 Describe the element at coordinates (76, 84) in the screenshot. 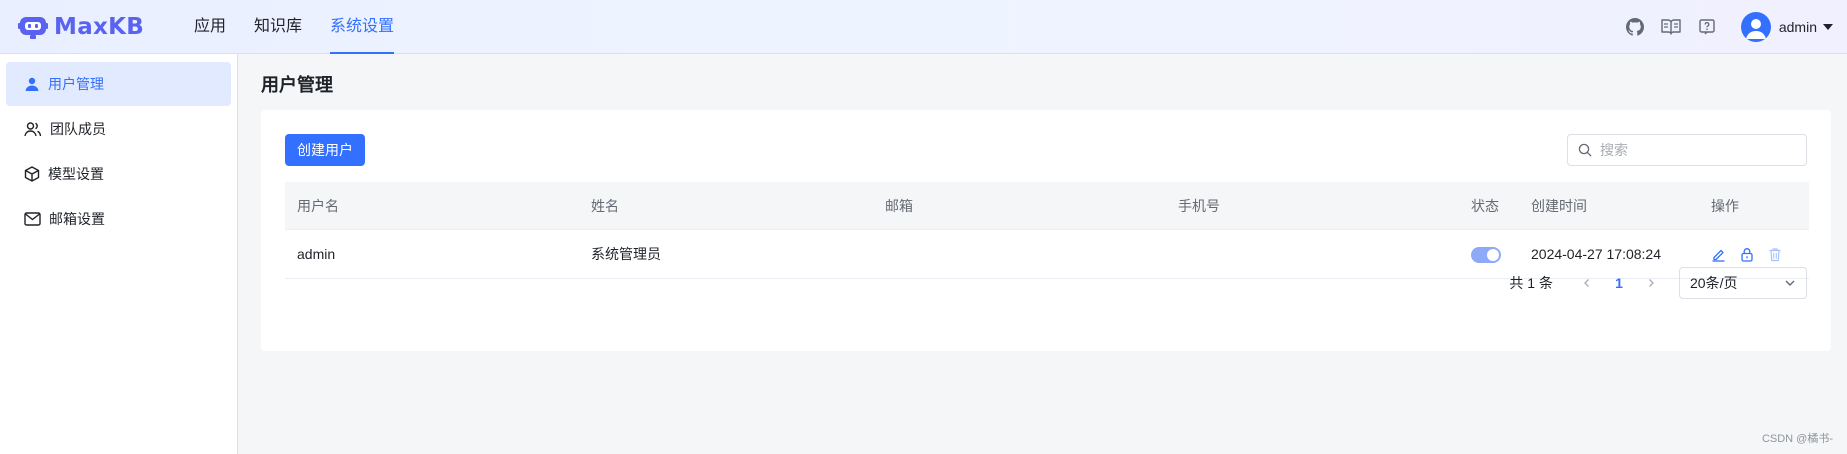

I see `sidebar-item-label: 用户管理` at that location.